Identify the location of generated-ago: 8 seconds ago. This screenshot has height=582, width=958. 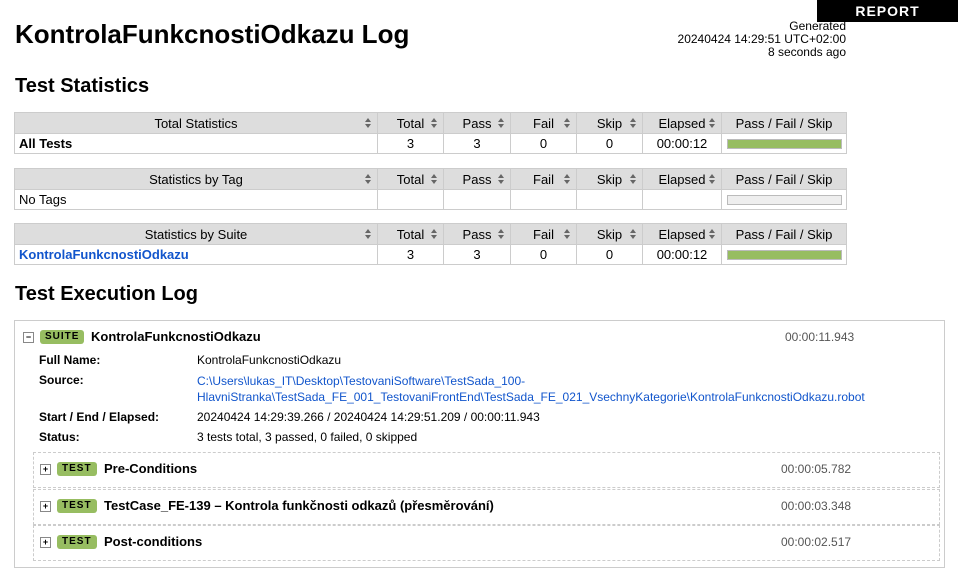
(806, 52).